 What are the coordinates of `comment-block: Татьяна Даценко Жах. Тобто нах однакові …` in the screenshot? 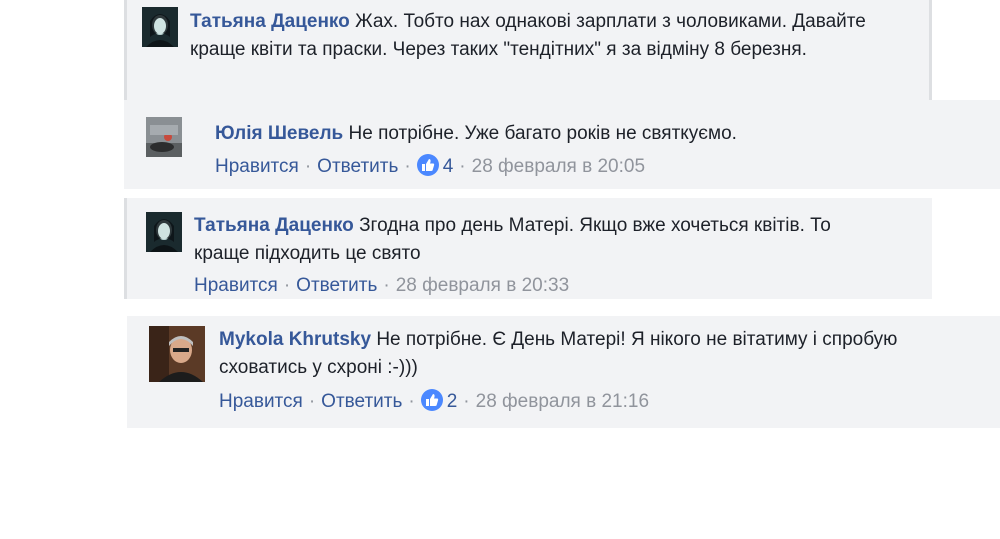 It's located at (528, 50).